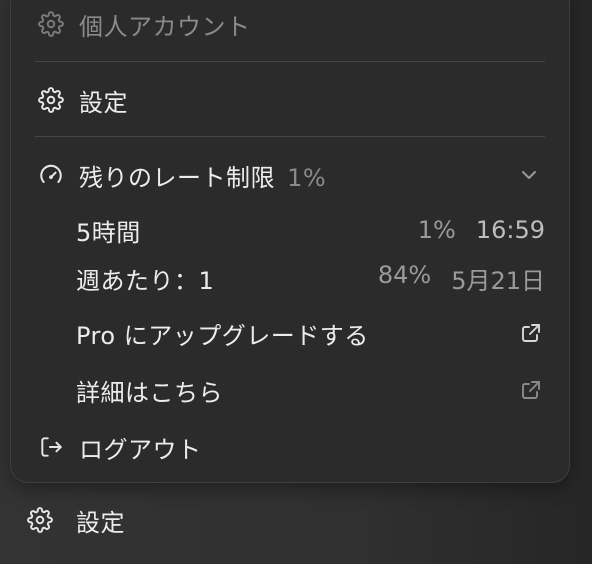 The image size is (592, 564). Describe the element at coordinates (404, 274) in the screenshot. I see `rate-limit-row-percent: 84%` at that location.